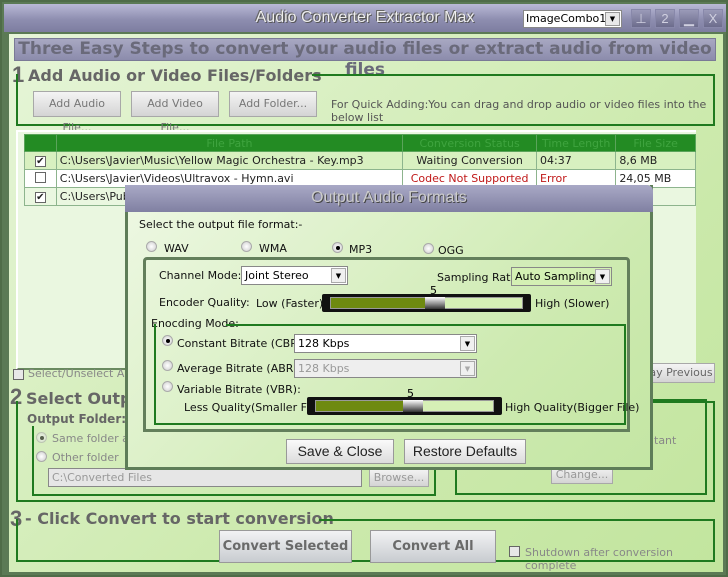 This screenshot has height=577, width=728. What do you see at coordinates (665, 440) in the screenshot?
I see `constant-label: tant` at bounding box center [665, 440].